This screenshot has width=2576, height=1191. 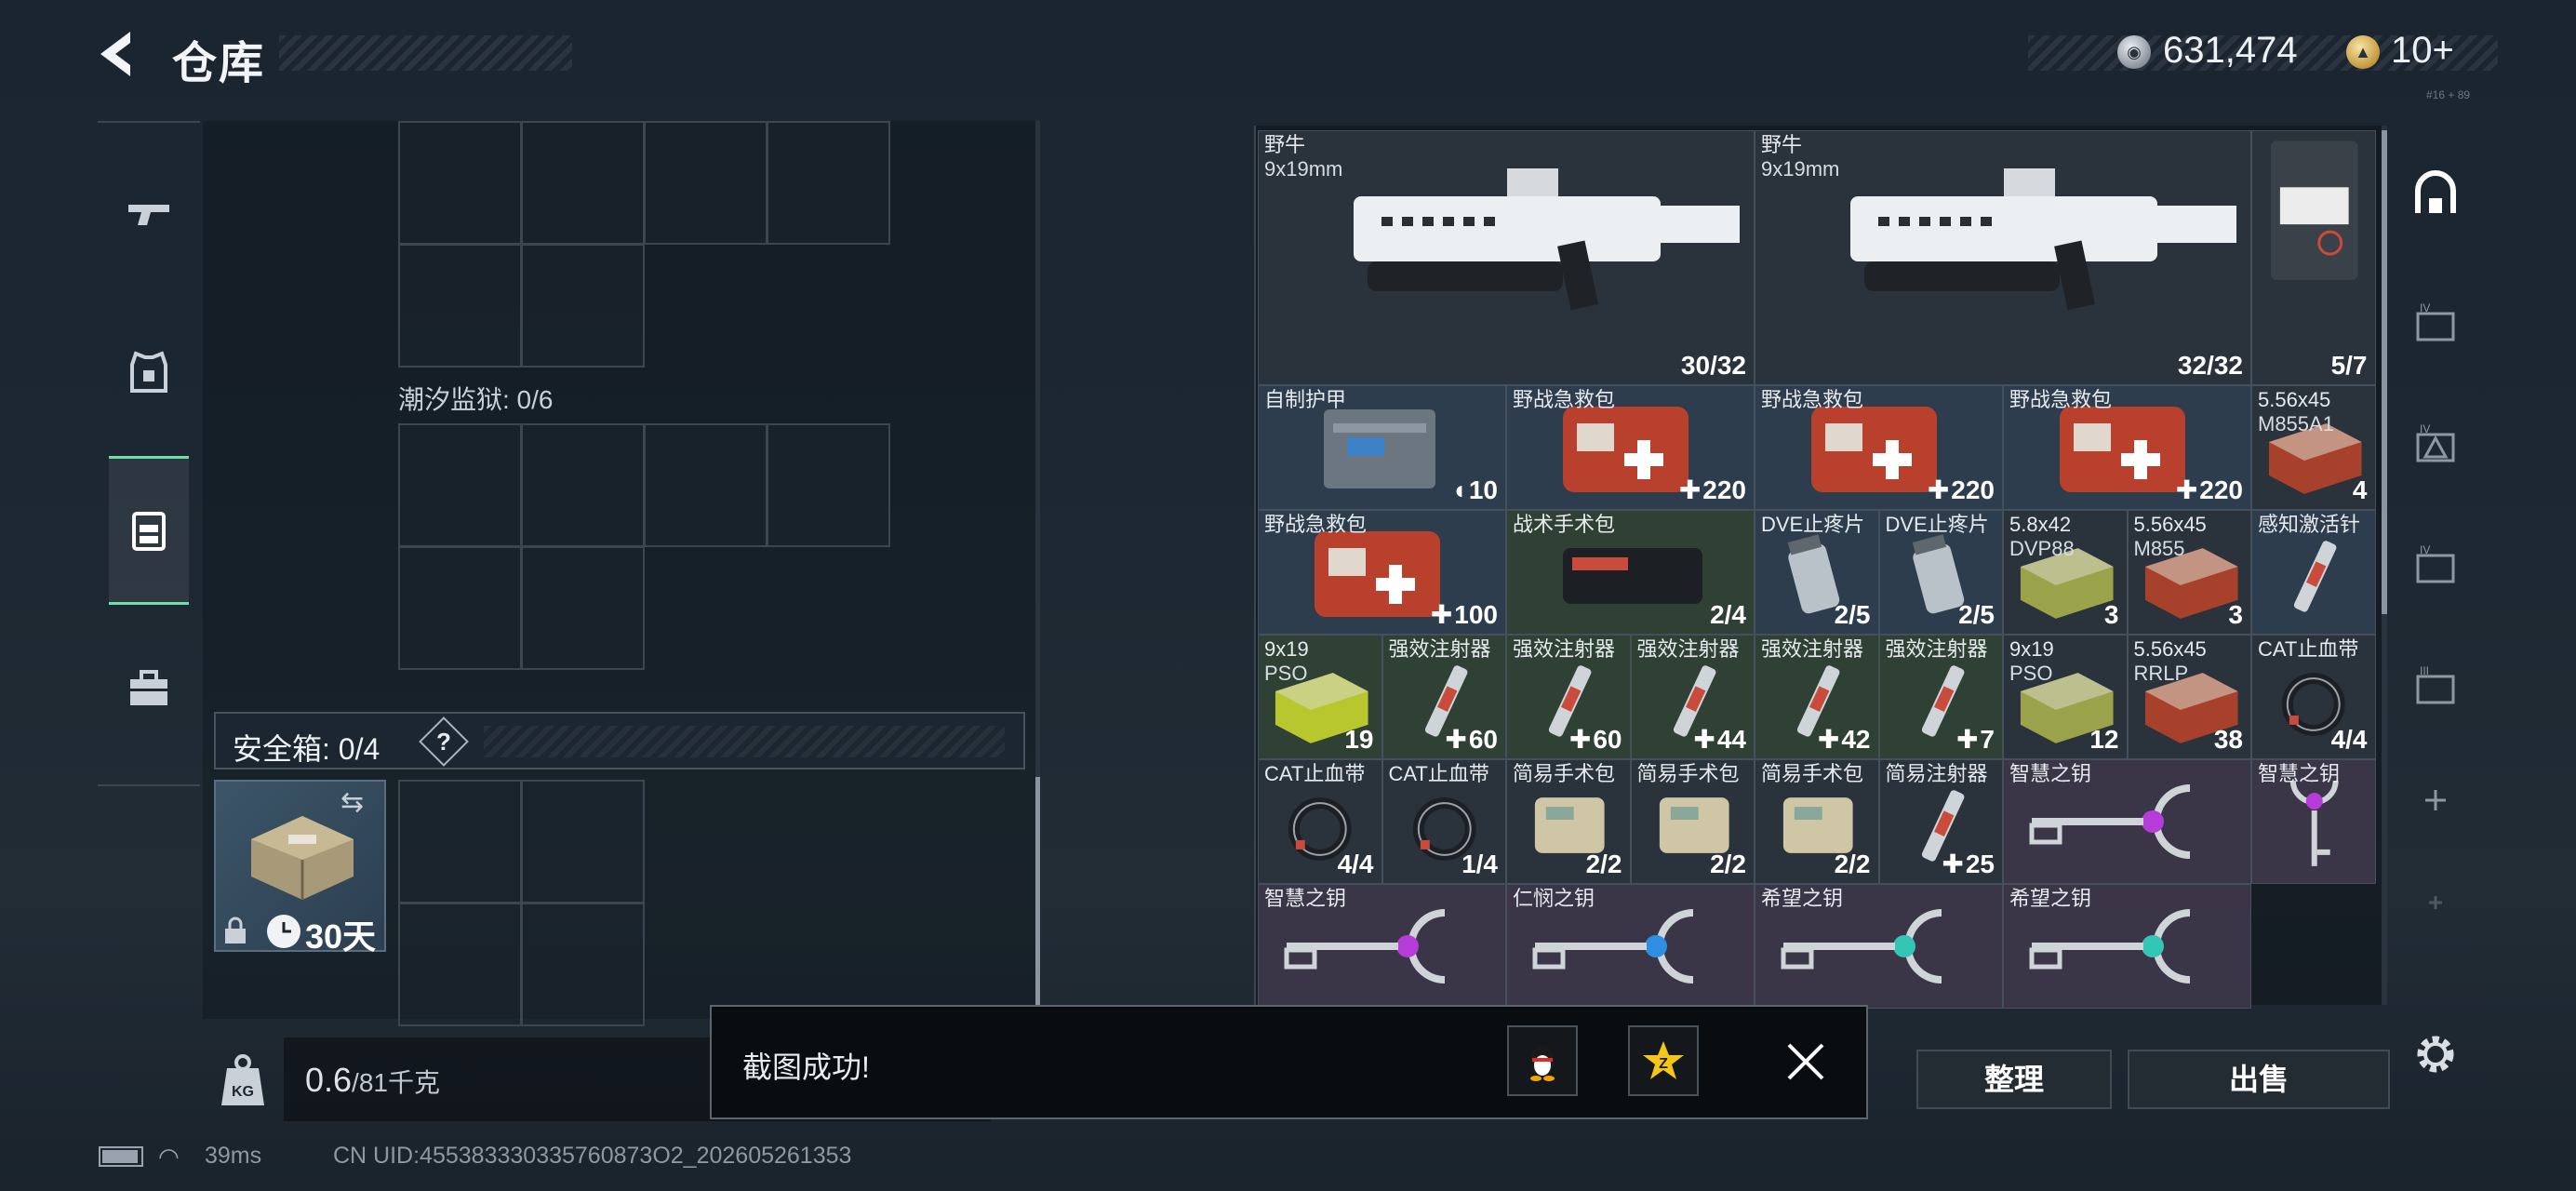 What do you see at coordinates (1630, 946) in the screenshot?
I see `storage-item: 仁悯之钥` at bounding box center [1630, 946].